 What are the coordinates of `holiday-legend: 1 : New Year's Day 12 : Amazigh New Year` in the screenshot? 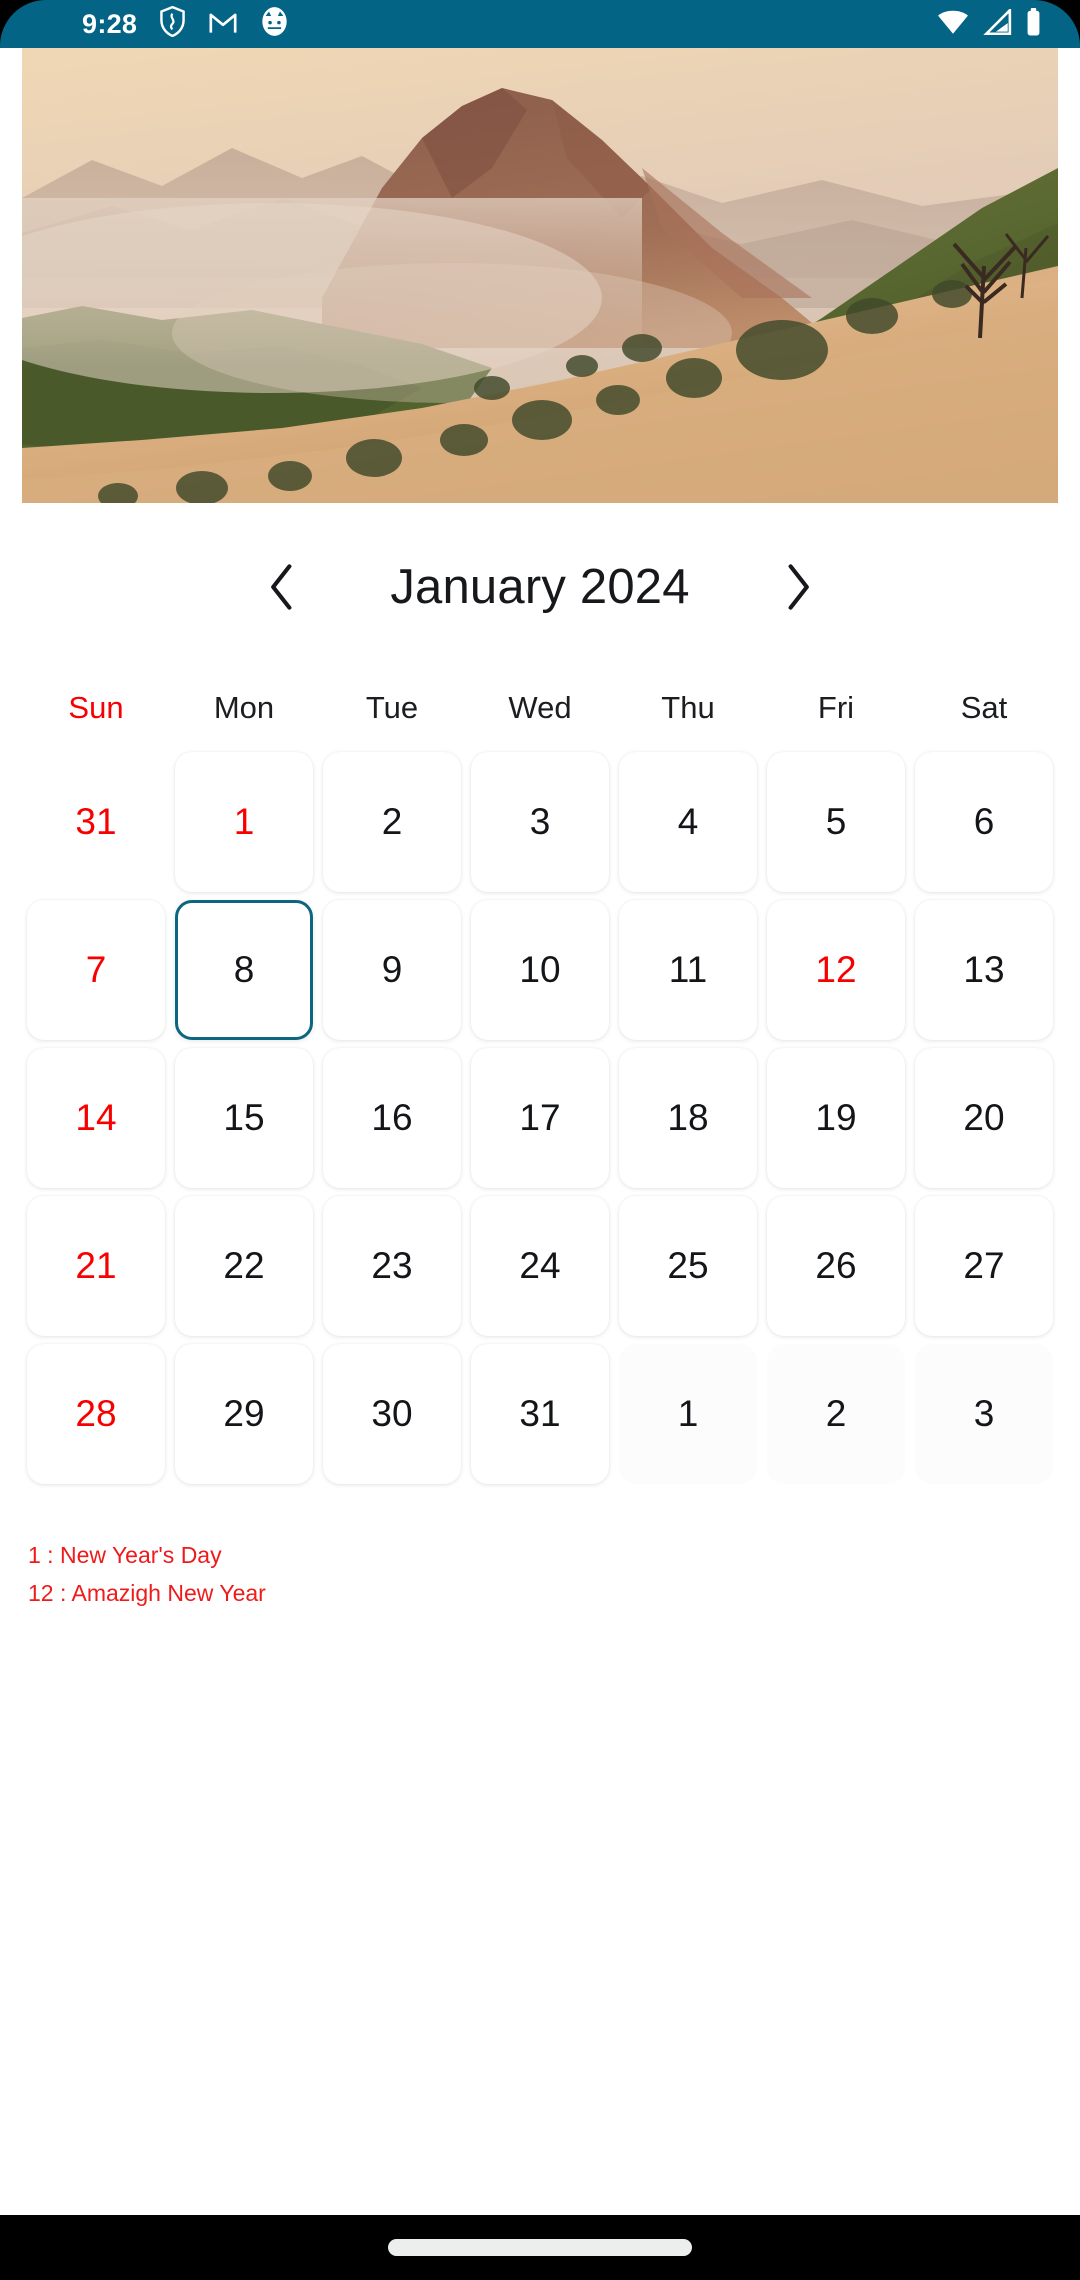 It's located at (428, 1574).